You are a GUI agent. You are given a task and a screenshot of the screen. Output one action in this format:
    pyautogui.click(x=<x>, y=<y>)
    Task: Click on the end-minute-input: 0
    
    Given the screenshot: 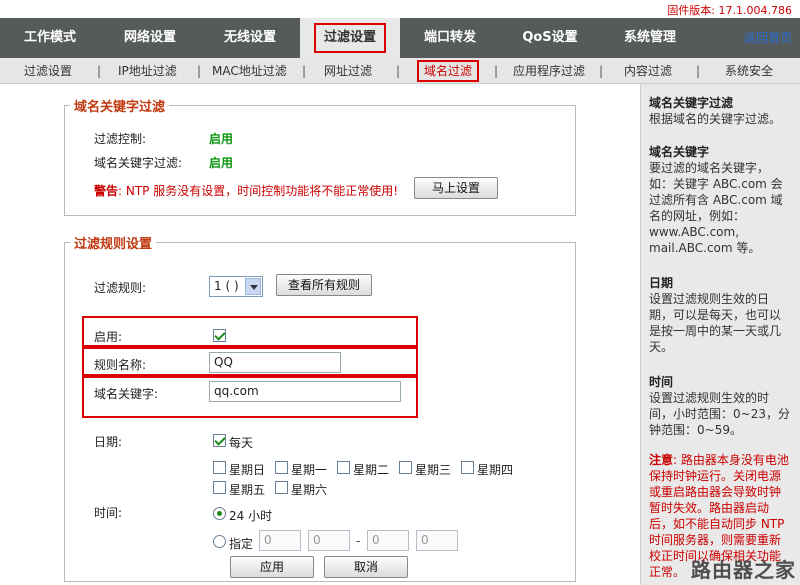 What is the action you would take?
    pyautogui.click(x=437, y=540)
    